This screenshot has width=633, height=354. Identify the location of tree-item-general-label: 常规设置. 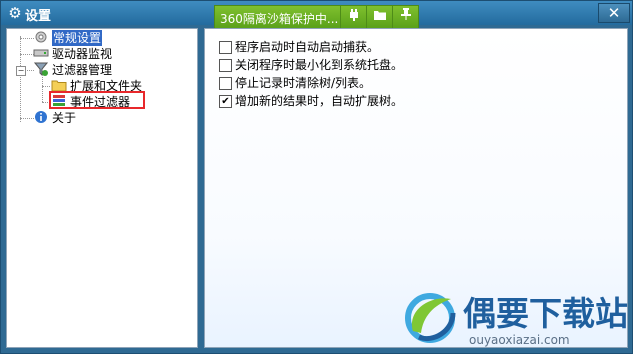
(77, 38).